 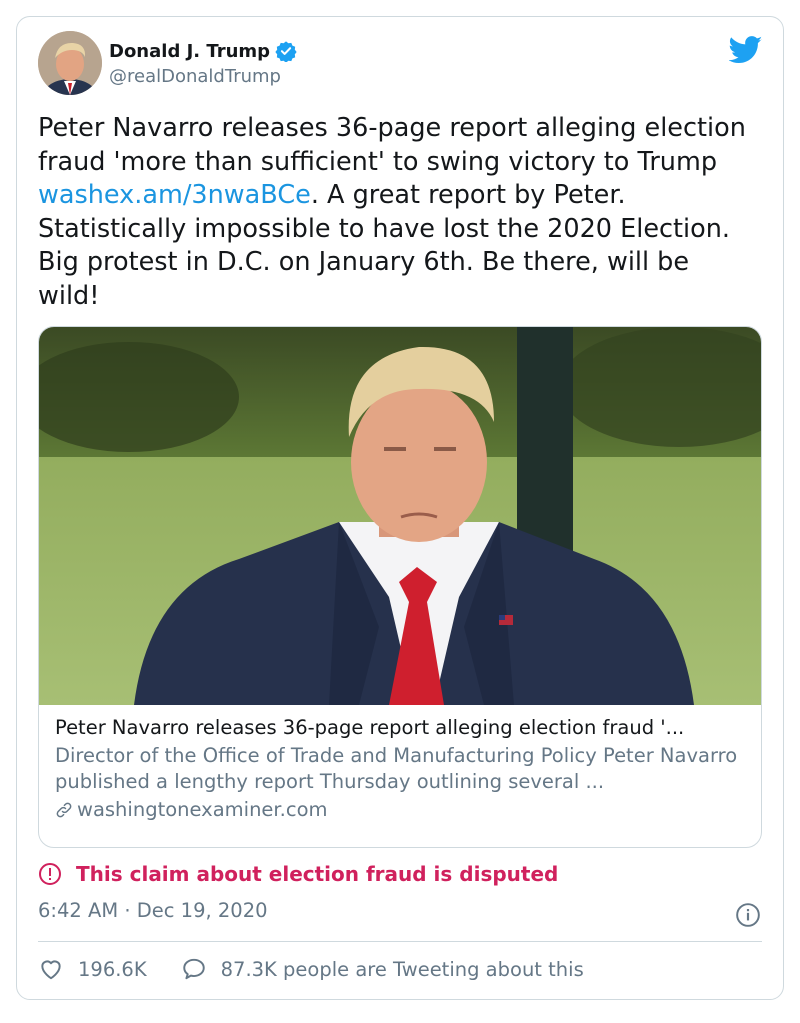 I want to click on avatar-portrait-icon, so click(x=70, y=63).